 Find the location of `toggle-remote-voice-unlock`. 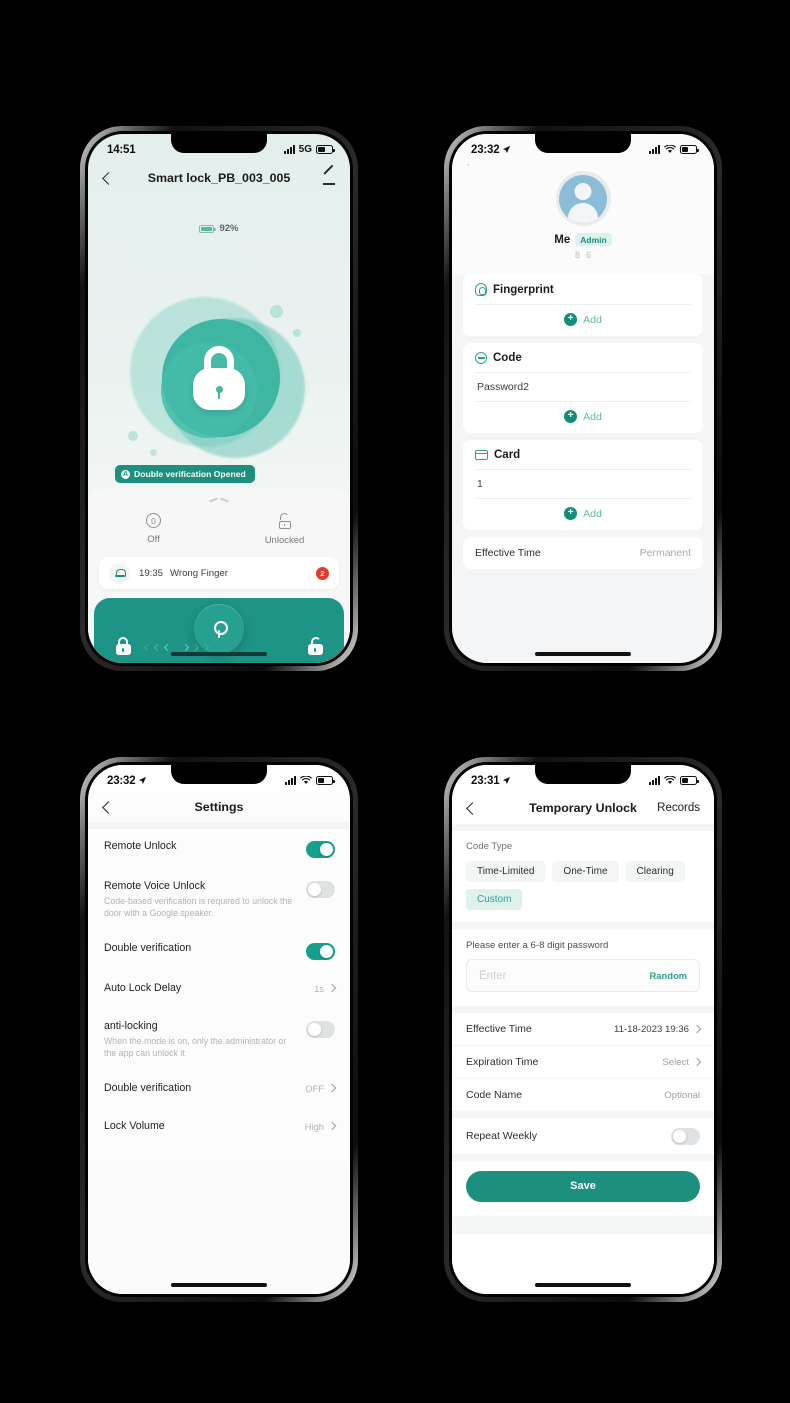

toggle-remote-voice-unlock is located at coordinates (320, 889).